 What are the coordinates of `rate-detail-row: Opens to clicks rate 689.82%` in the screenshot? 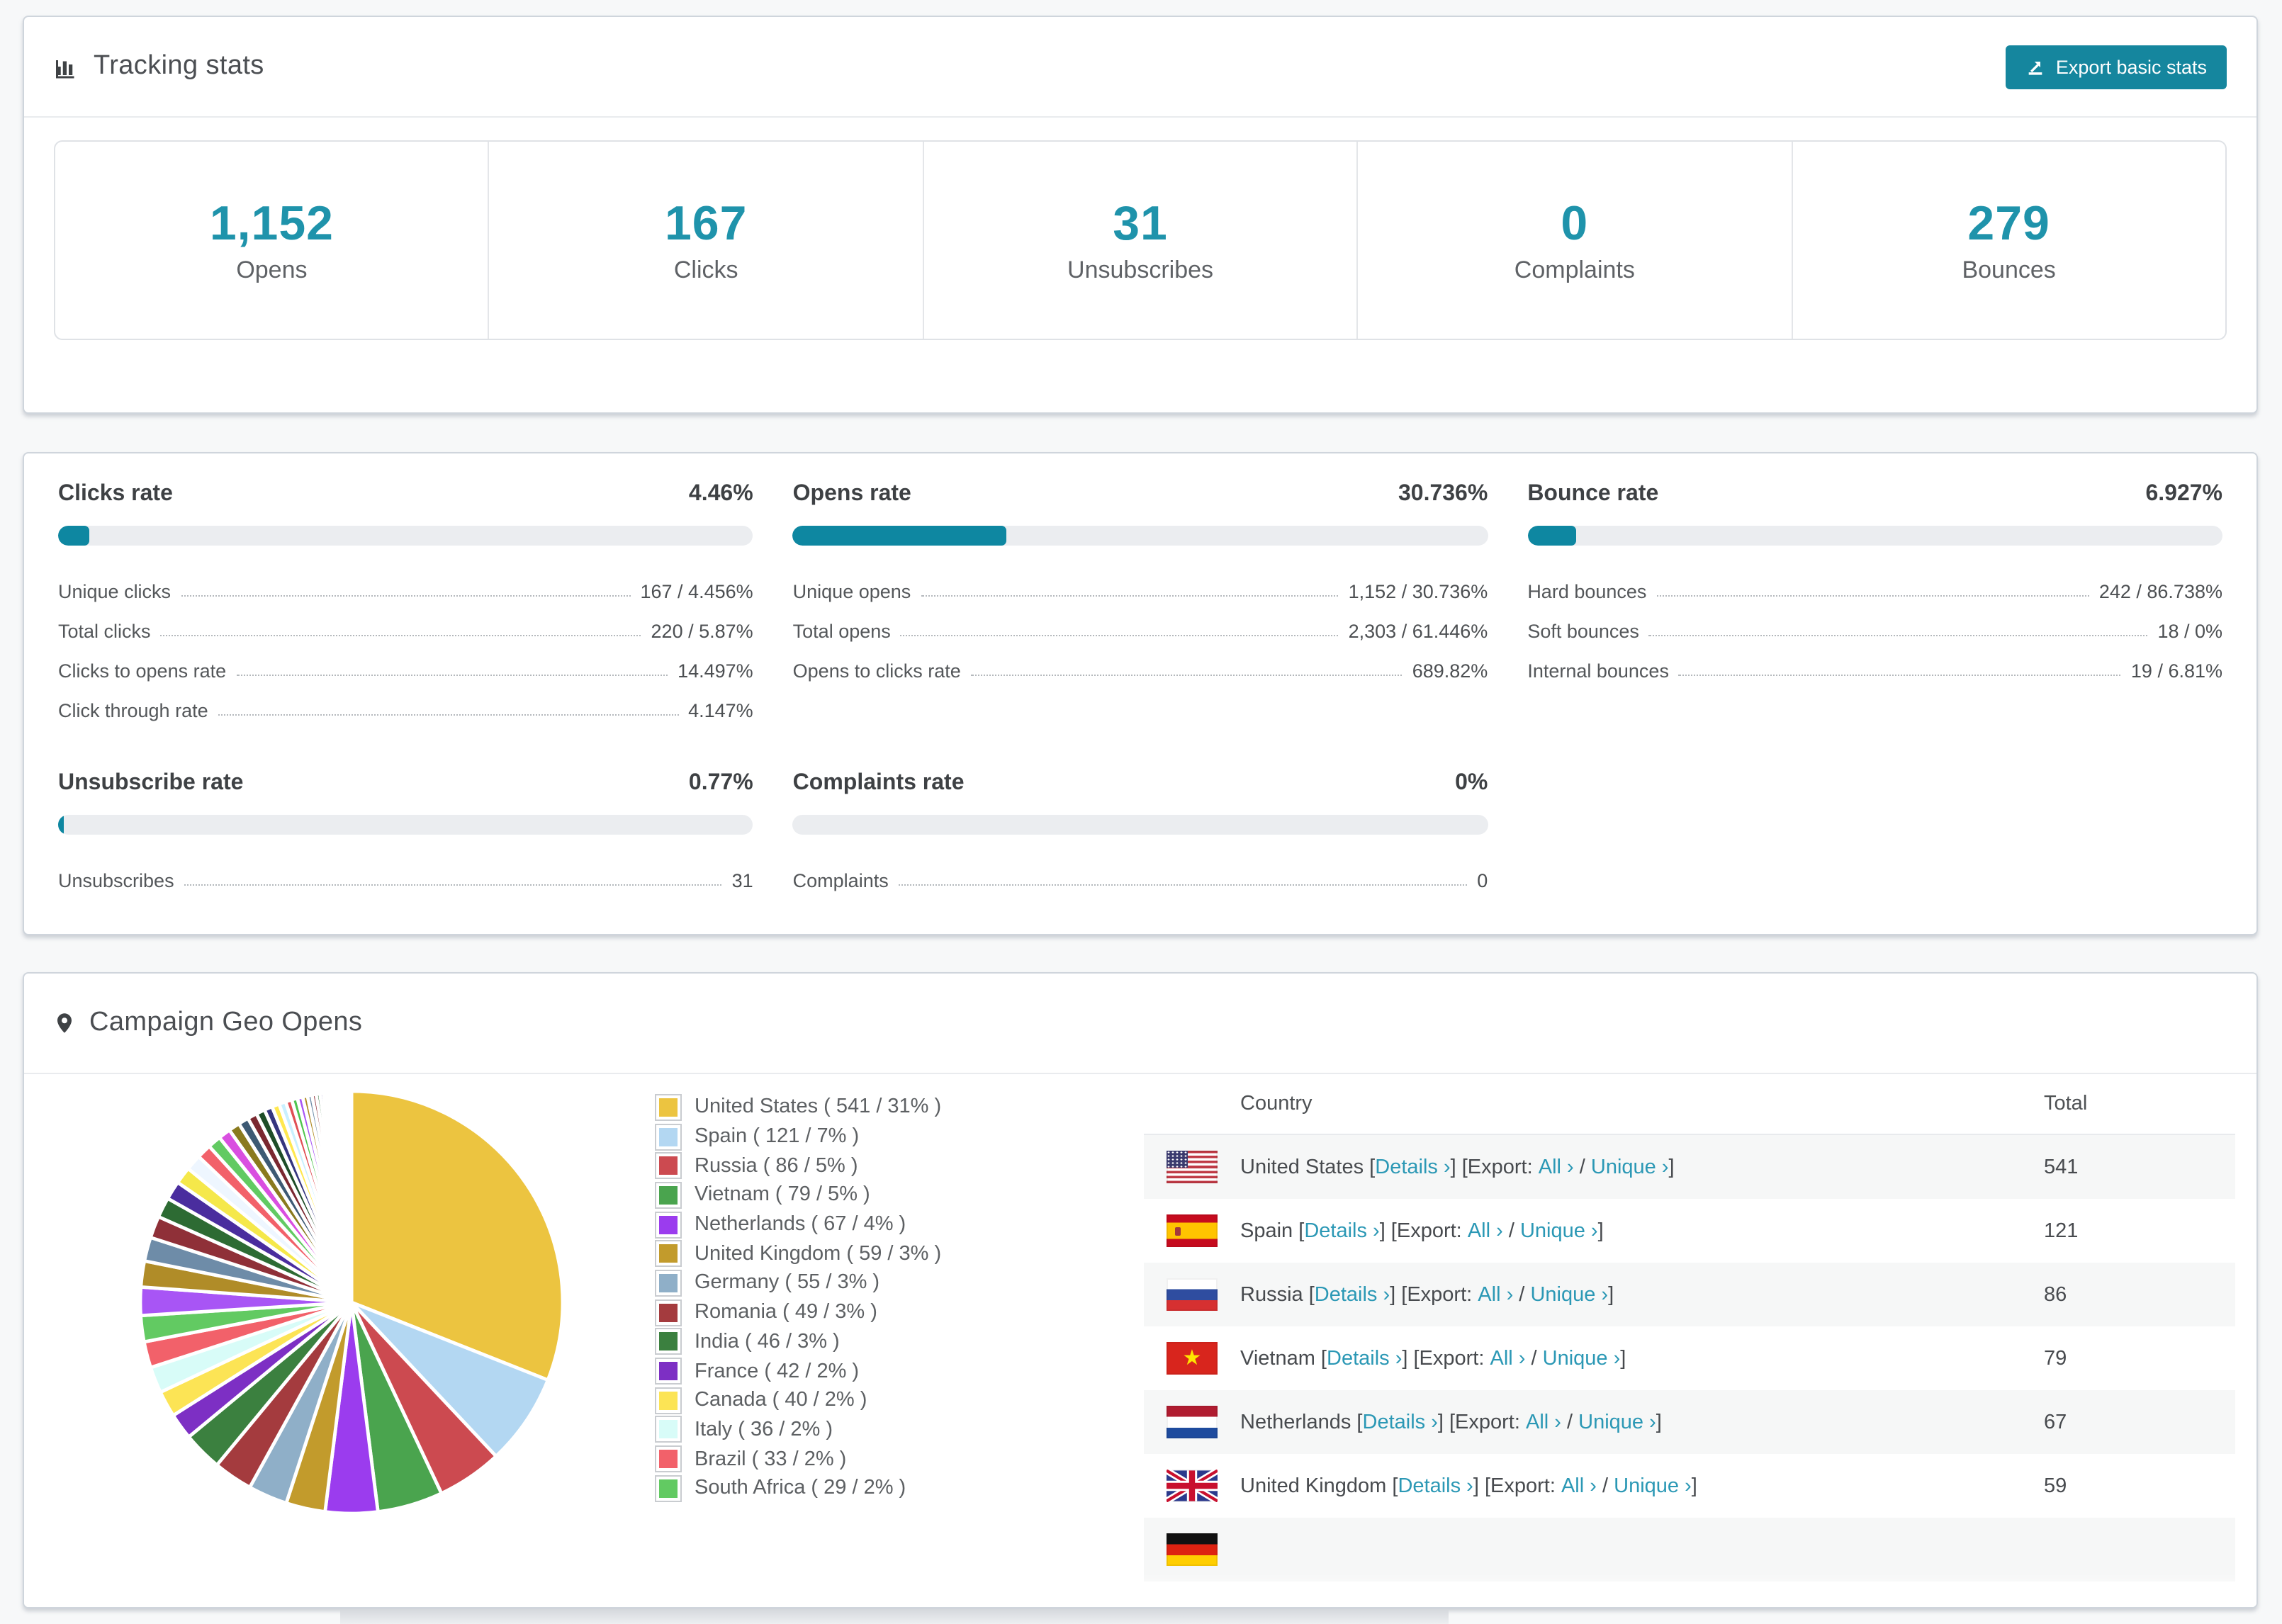 It's located at (1140, 666).